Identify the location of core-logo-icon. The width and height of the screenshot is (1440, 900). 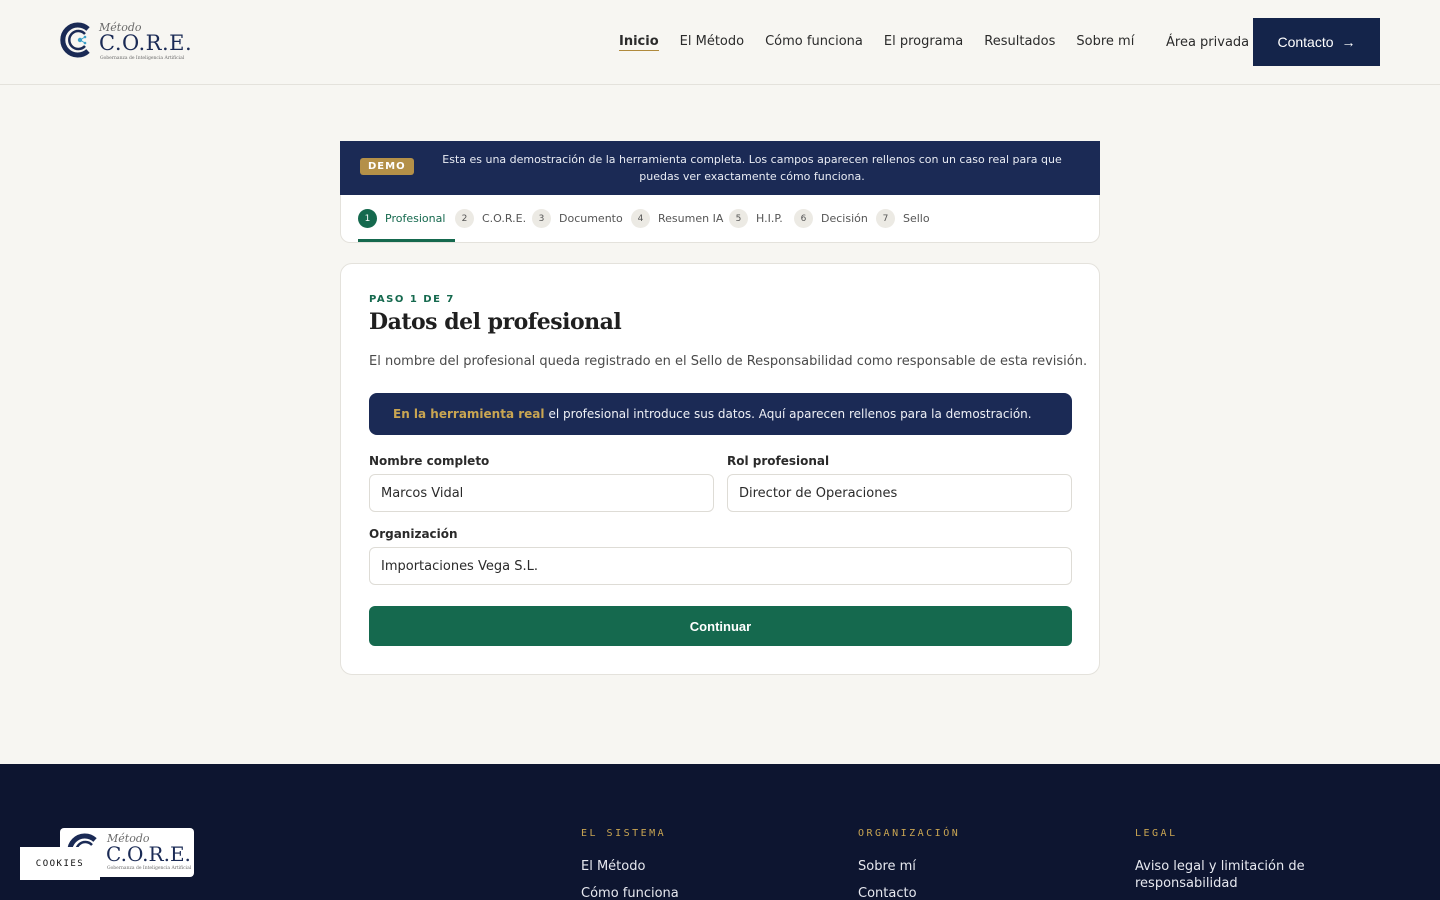
(75, 40).